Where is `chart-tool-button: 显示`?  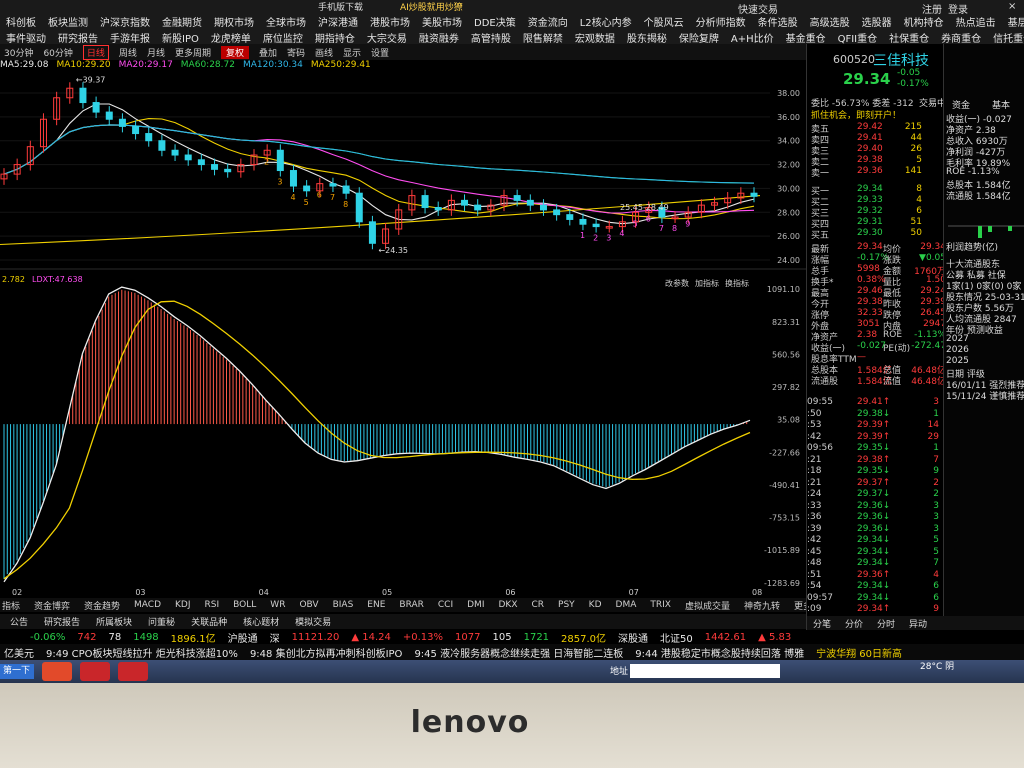
chart-tool-button: 显示 is located at coordinates (352, 52).